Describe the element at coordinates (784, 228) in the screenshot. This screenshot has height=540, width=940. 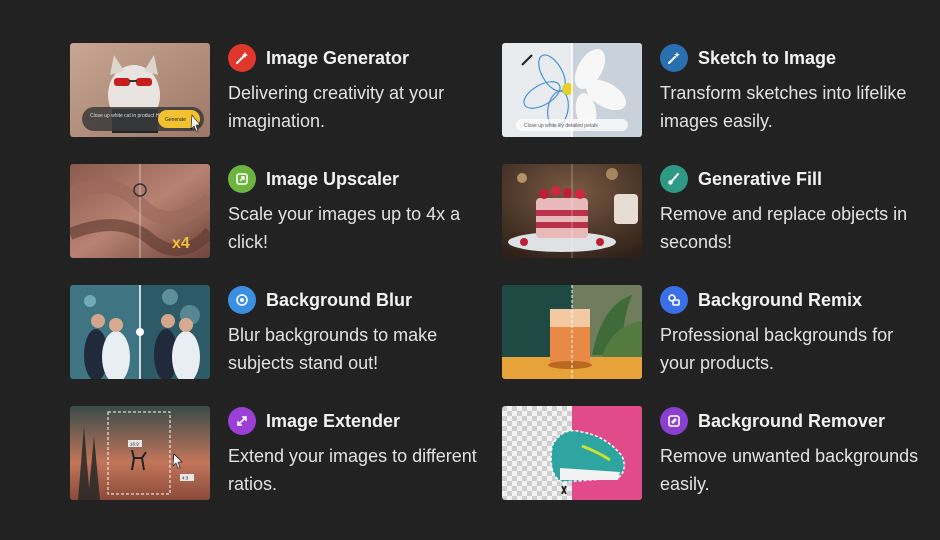
I see `feature-description: Remove and replace objects in seconds!` at that location.